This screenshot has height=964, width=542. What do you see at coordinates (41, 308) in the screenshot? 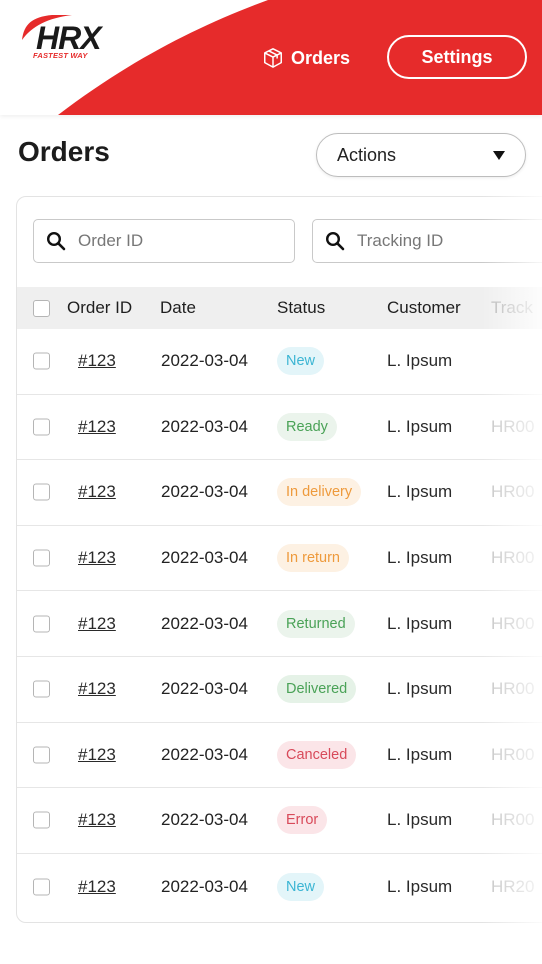
I see `select-all-checkbox` at bounding box center [41, 308].